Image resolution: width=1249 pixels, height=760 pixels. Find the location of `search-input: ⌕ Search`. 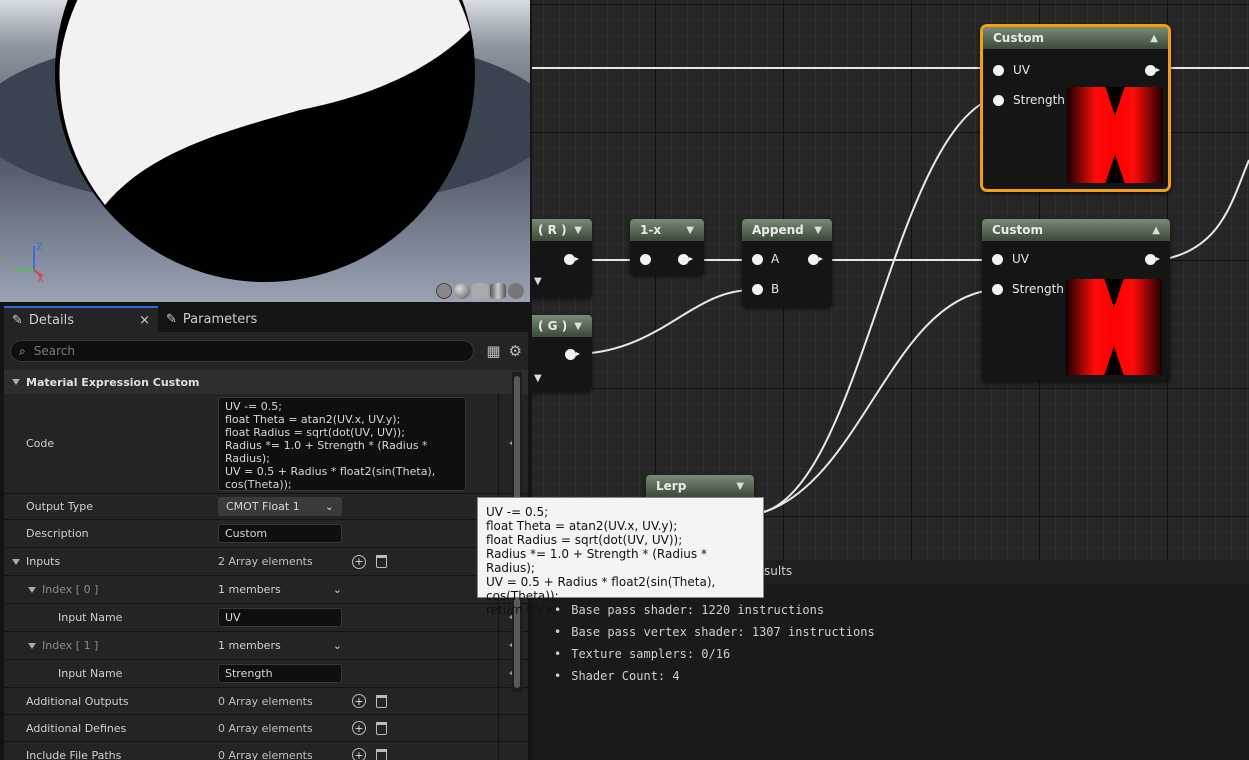

search-input: ⌕ Search is located at coordinates (242, 351).